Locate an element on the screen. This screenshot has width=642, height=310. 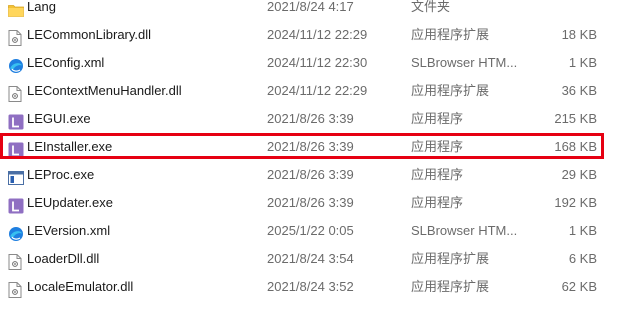
file-row-leupdater: LEUpdater.exe 2021/8/26 3:39 应用程序 192 KB is located at coordinates (321, 203).